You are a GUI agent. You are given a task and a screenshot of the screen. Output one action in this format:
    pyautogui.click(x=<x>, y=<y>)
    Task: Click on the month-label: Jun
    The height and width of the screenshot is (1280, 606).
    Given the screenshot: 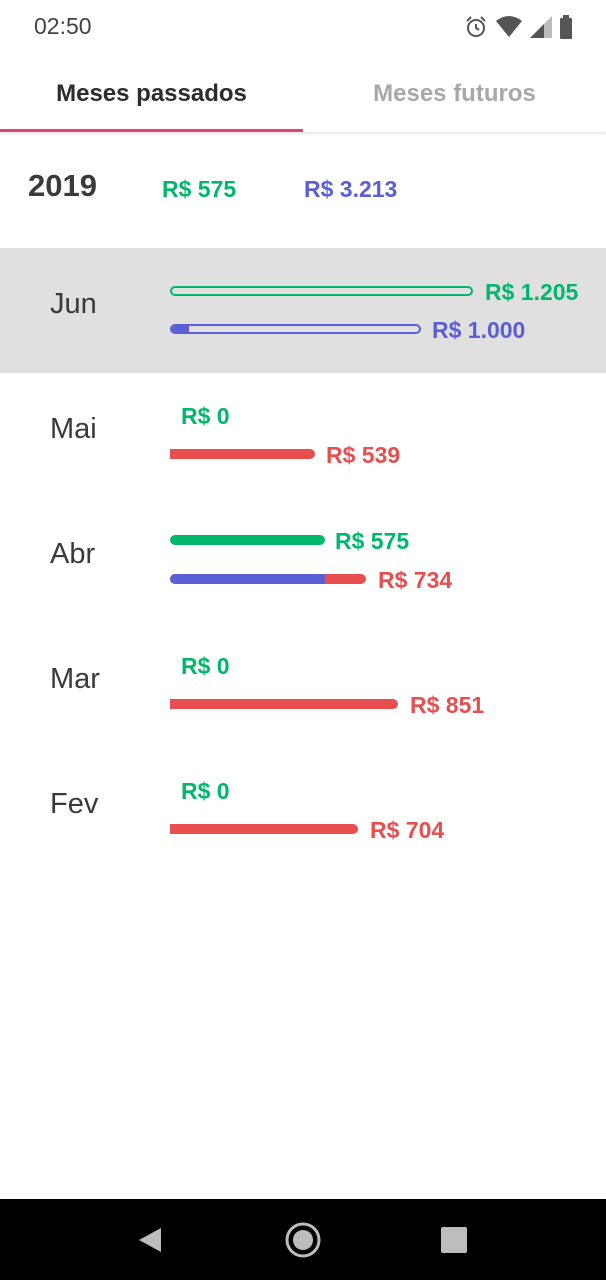 What is the action you would take?
    pyautogui.click(x=73, y=304)
    